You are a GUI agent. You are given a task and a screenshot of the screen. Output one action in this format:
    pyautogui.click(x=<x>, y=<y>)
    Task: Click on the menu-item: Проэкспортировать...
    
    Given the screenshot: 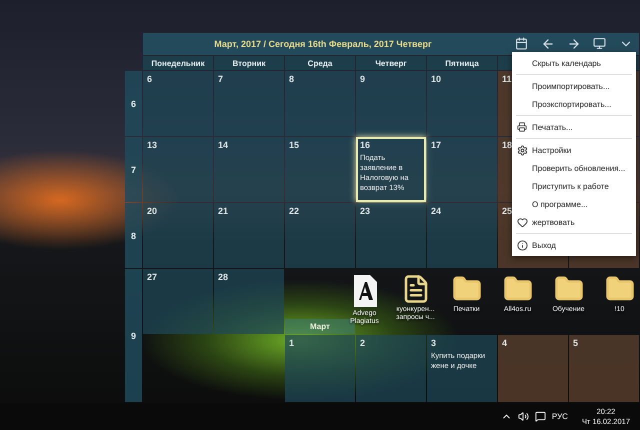 What is the action you would take?
    pyautogui.click(x=574, y=104)
    